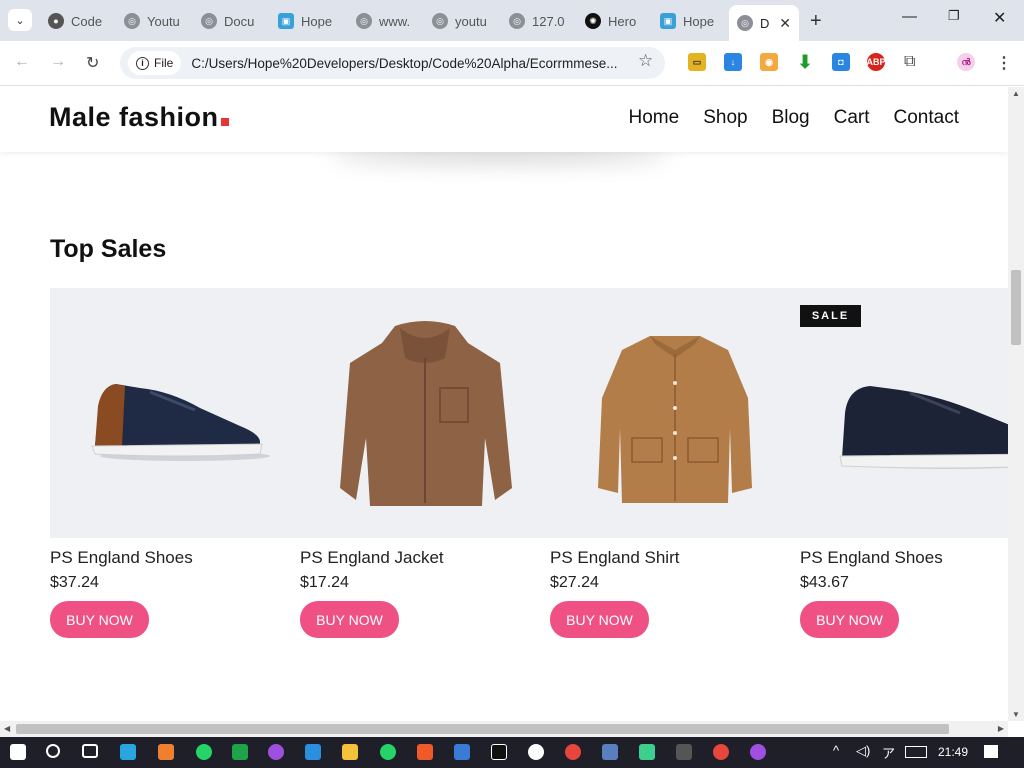 This screenshot has height=768, width=1024. I want to click on horizontal-scrollbar: ◀ ▶, so click(504, 729).